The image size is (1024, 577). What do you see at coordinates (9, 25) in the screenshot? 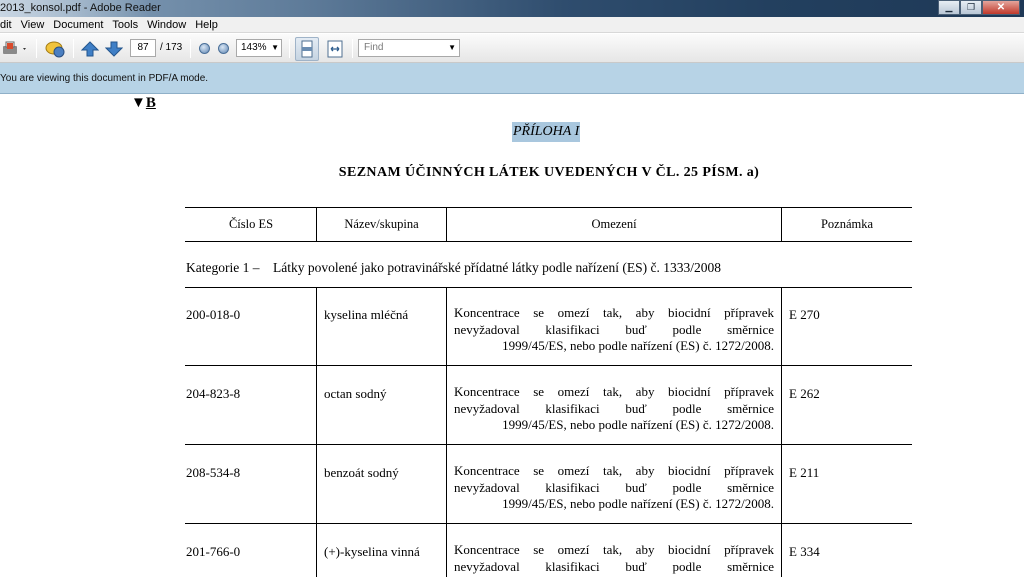
I see `menu-edit: dit` at bounding box center [9, 25].